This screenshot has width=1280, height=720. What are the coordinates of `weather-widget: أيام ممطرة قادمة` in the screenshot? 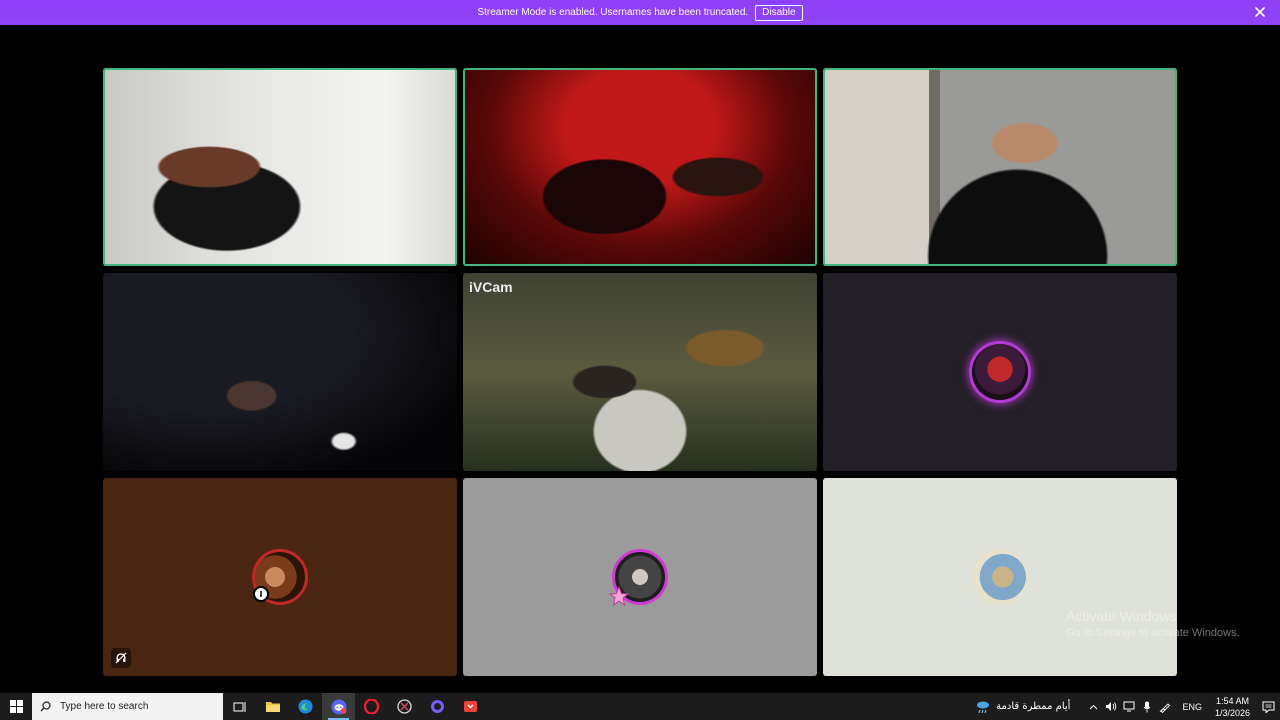 It's located at (1022, 707).